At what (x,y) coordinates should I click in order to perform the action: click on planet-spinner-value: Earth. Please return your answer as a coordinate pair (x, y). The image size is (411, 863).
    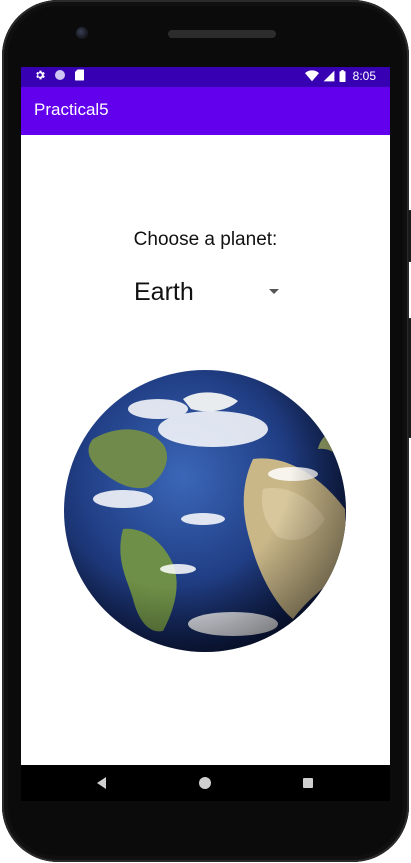
    Looking at the image, I should click on (164, 292).